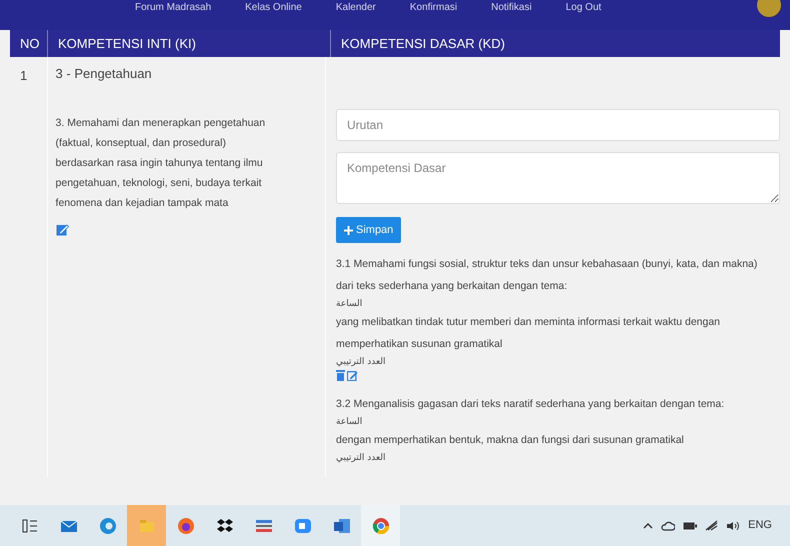 The image size is (790, 546). What do you see at coordinates (510, 440) in the screenshot?
I see `competency-text: dengan memperhatikan bentuk, makna dan fungsi dari susunan gramatikal` at bounding box center [510, 440].